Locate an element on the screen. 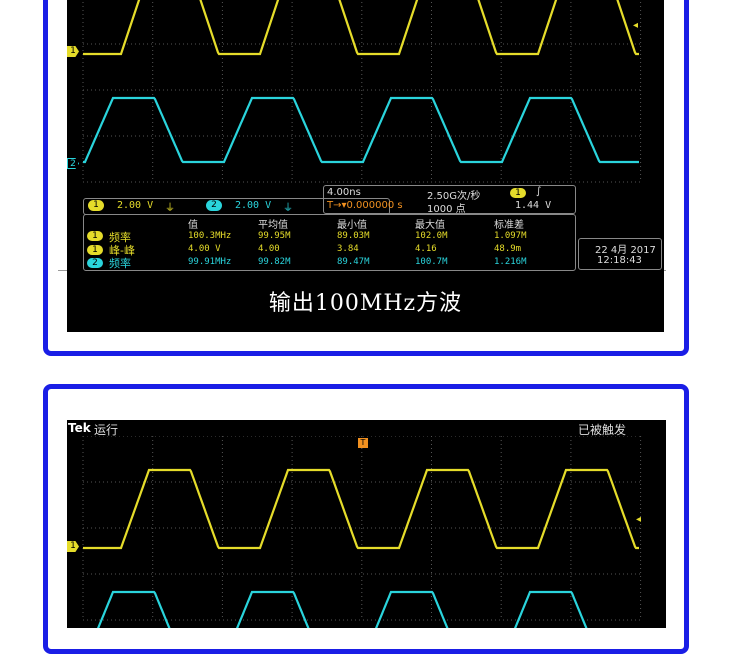  caption: 输出100MHz方波 is located at coordinates (365, 301).